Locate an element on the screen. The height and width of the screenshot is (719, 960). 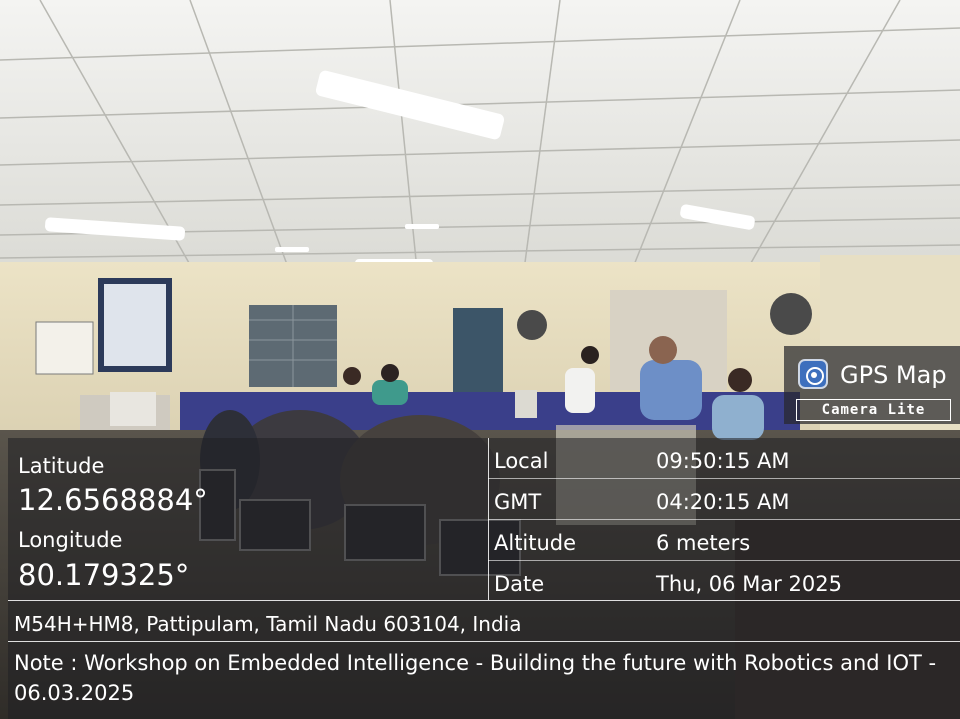
latitude-label: Latitude is located at coordinates (61, 466).